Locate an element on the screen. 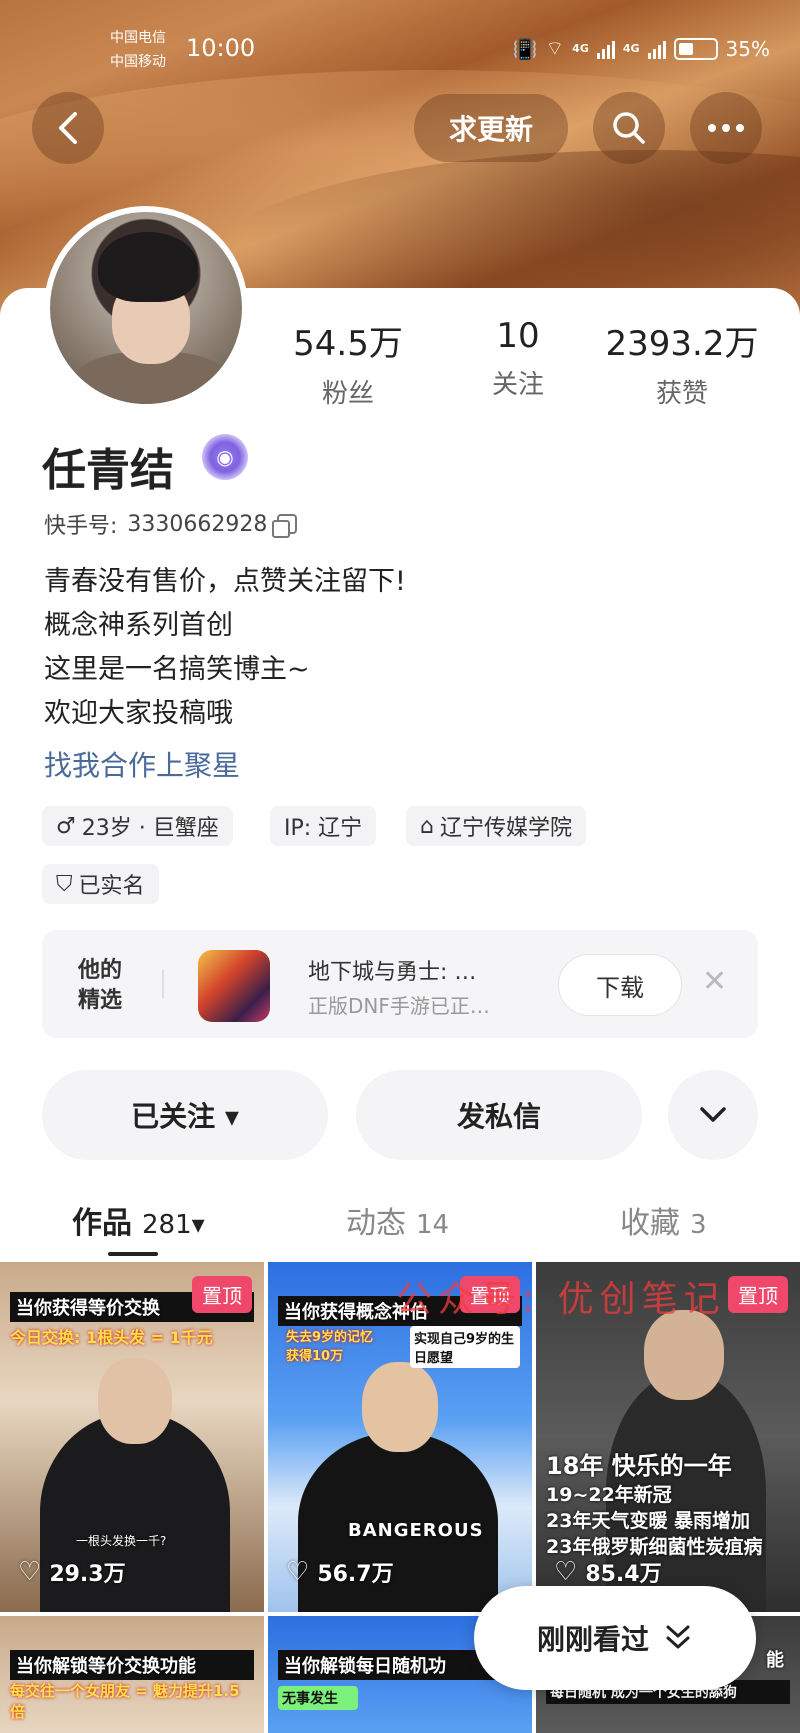 This screenshot has height=1733, width=800. stat-value: 54.5万 is located at coordinates (348, 344).